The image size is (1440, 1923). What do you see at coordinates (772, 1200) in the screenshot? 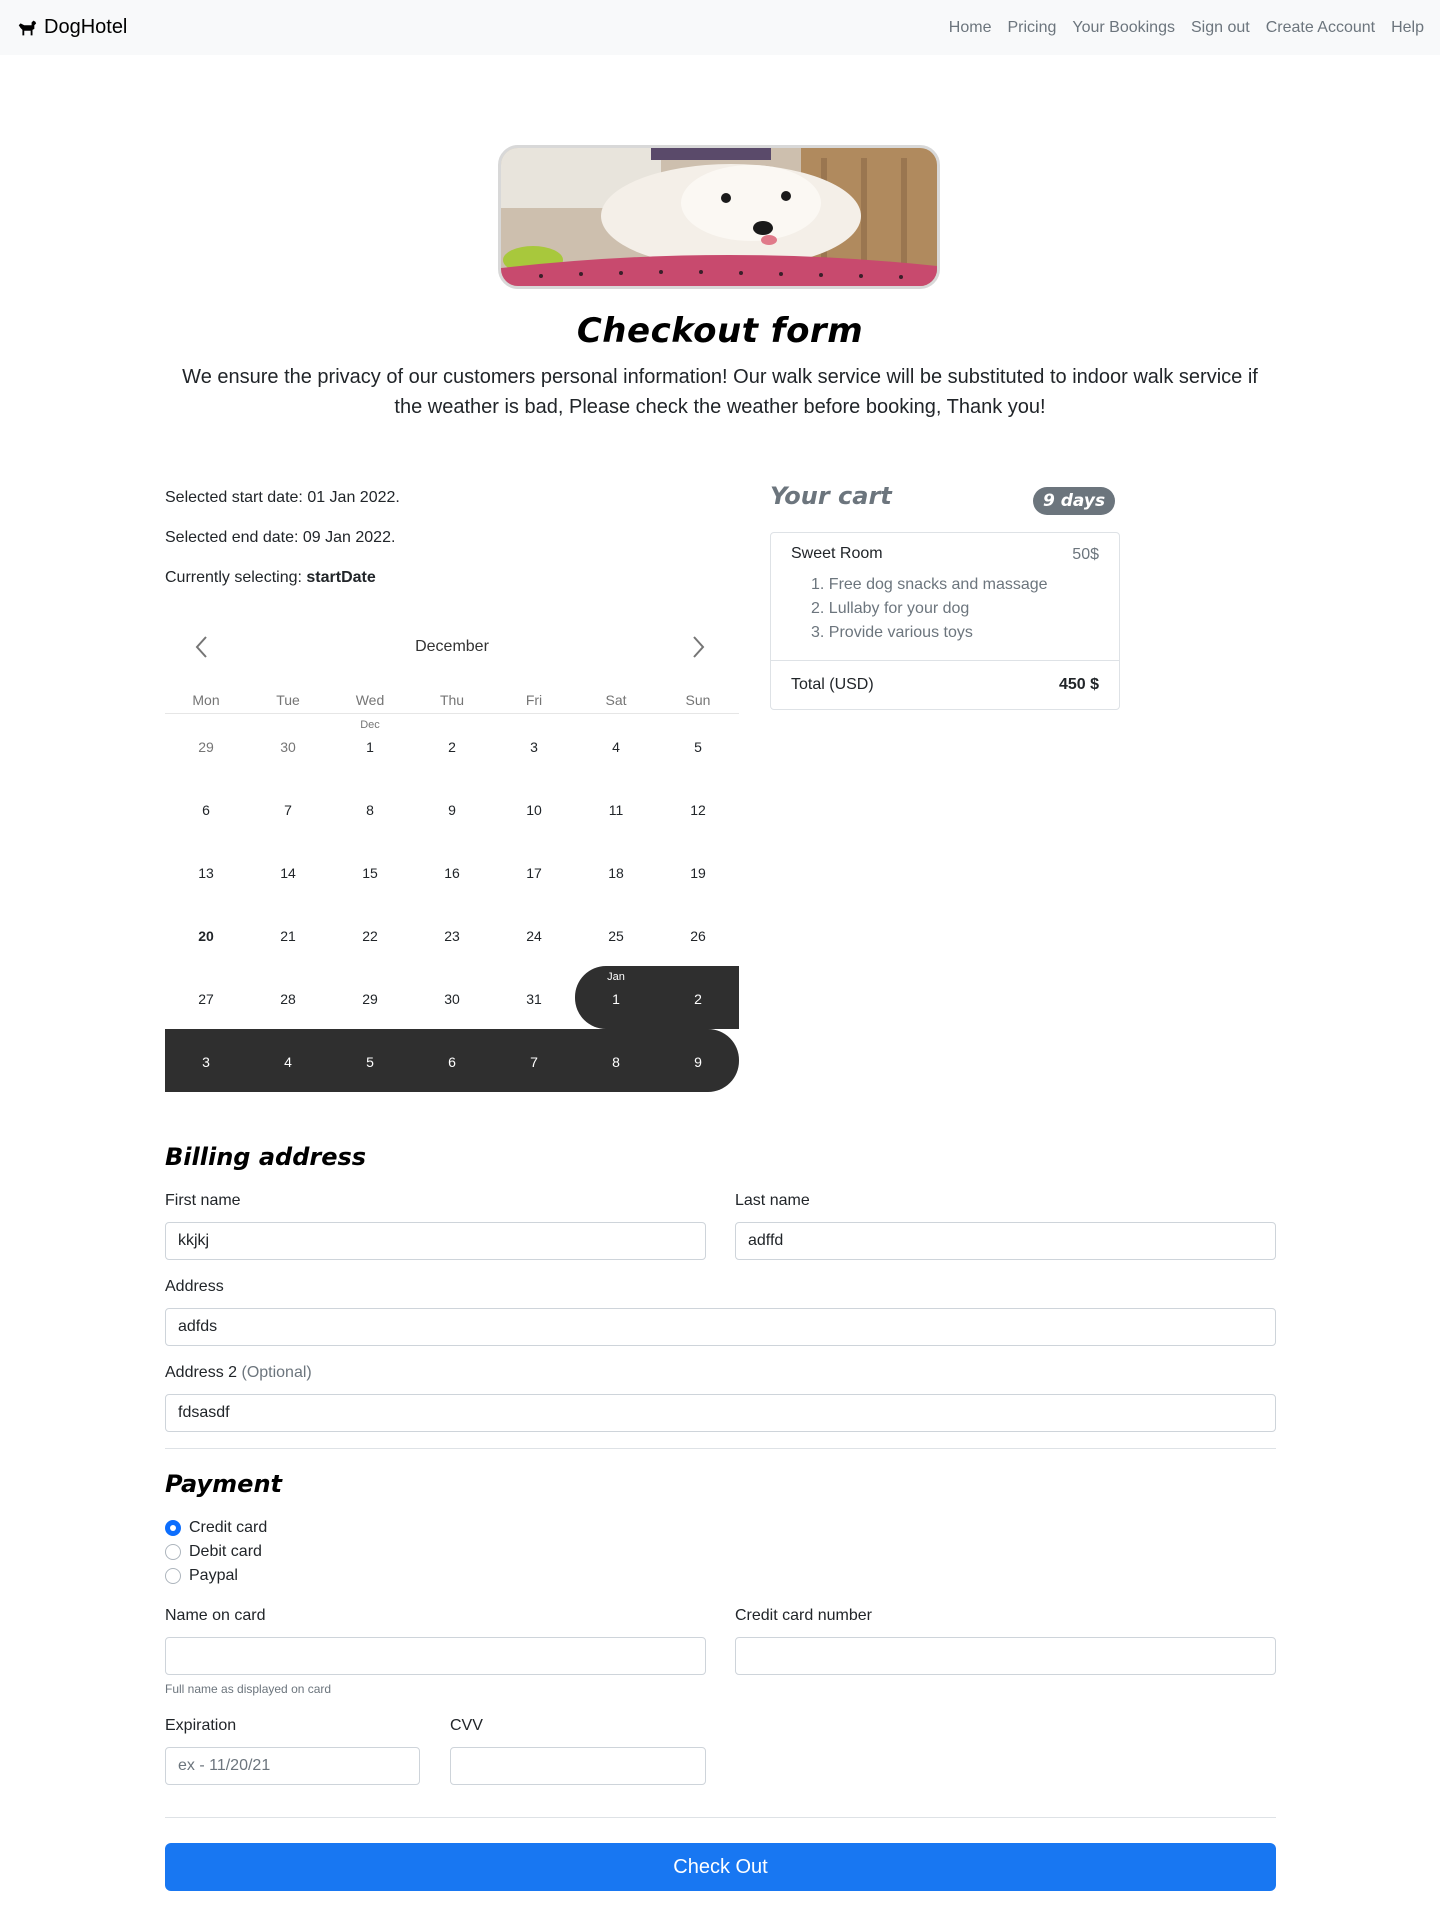
I see `last-name-label: Last name` at bounding box center [772, 1200].